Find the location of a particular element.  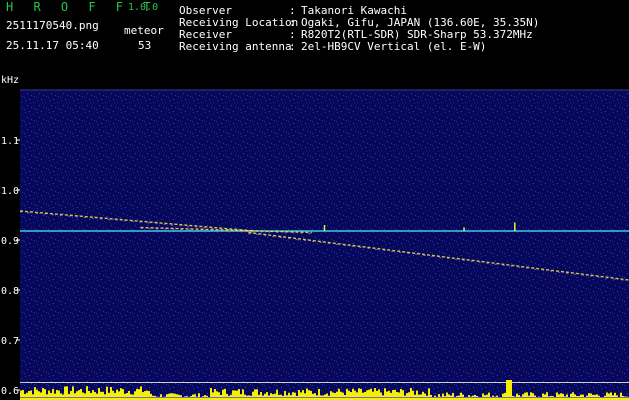

y-axis: 1.1 1.0 0.9 0.8 0.7 0.6 is located at coordinates (10, 266).